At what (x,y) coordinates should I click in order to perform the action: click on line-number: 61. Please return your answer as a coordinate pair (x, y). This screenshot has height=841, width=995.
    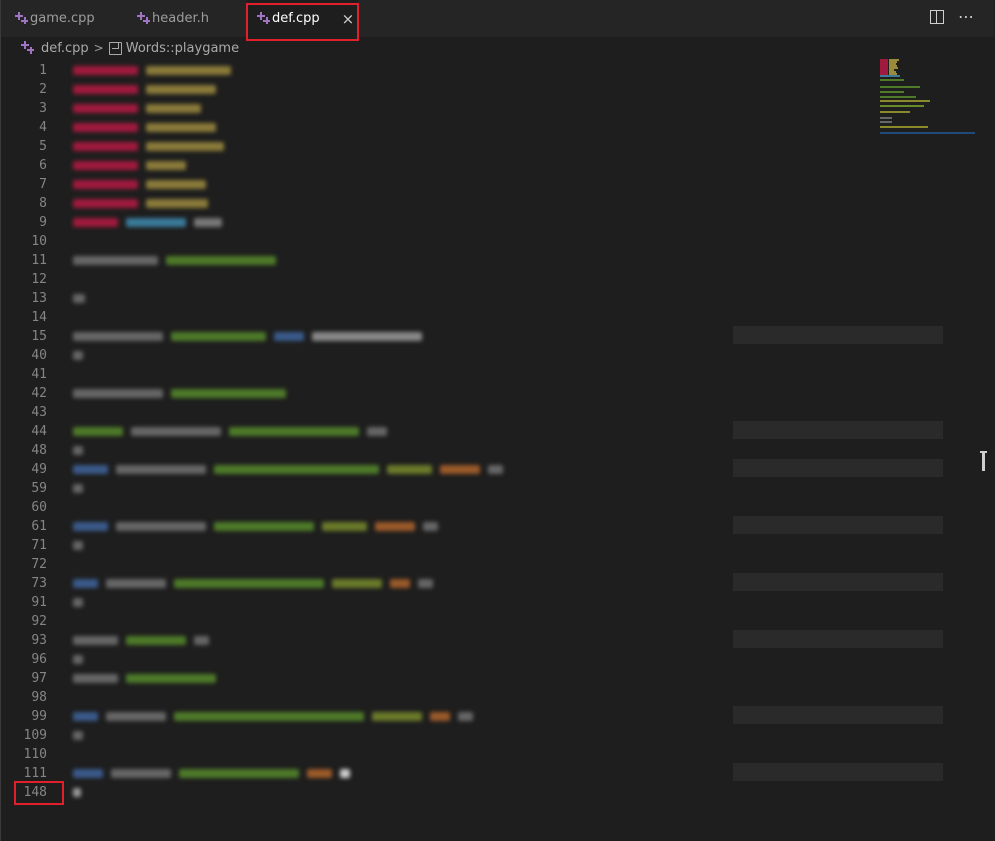
    Looking at the image, I should click on (39, 526).